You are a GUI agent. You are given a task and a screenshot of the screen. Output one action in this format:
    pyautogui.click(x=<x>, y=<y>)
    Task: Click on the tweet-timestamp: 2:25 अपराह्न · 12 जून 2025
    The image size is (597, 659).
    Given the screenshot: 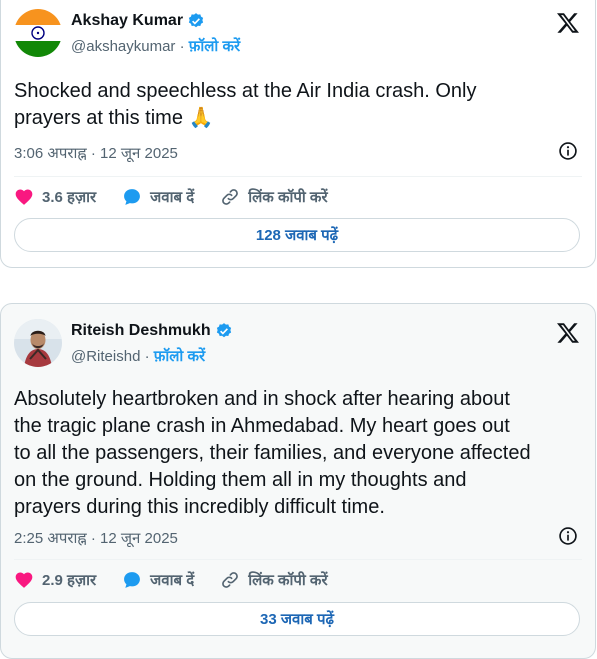 What is the action you would take?
    pyautogui.click(x=96, y=538)
    